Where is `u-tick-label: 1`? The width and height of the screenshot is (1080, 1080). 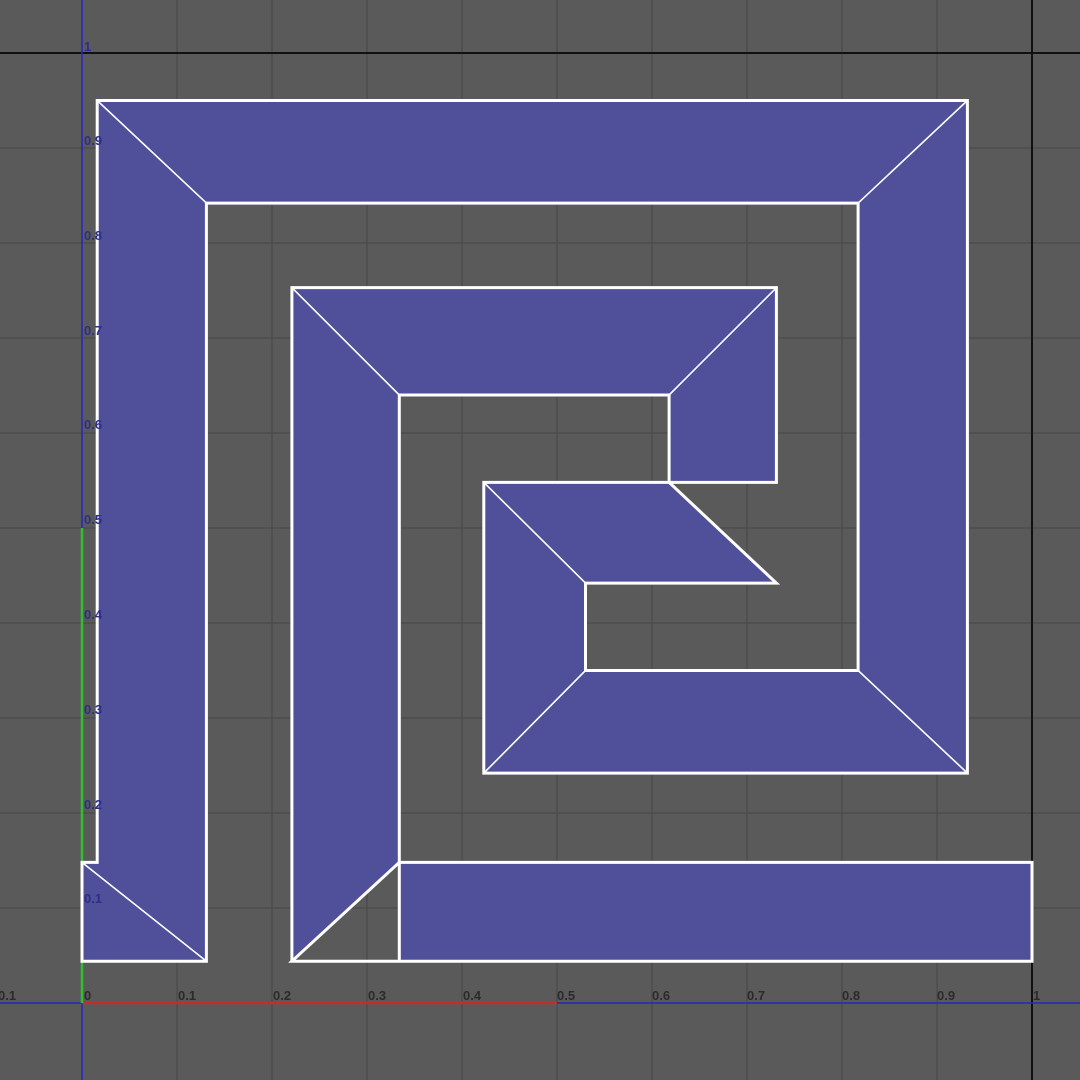 u-tick-label: 1 is located at coordinates (1036, 995).